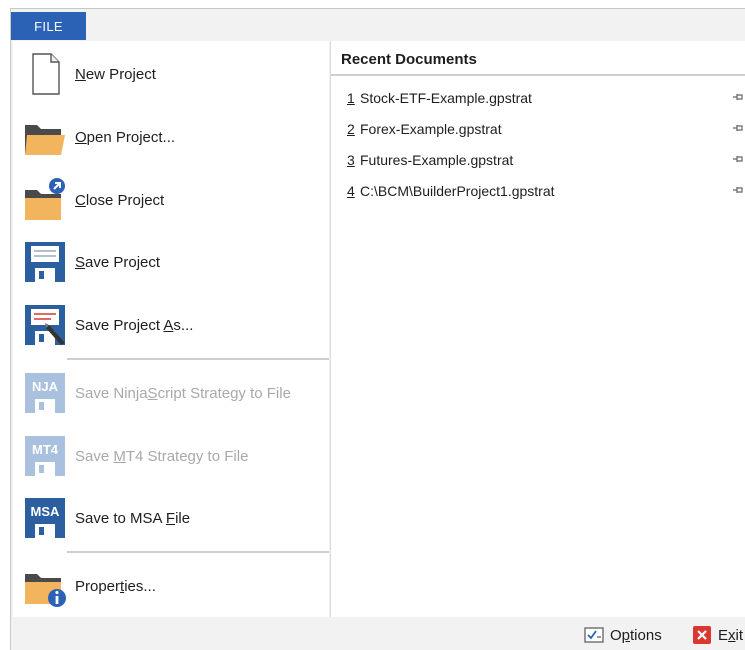  I want to click on close-project-label: Close Project, so click(120, 200).